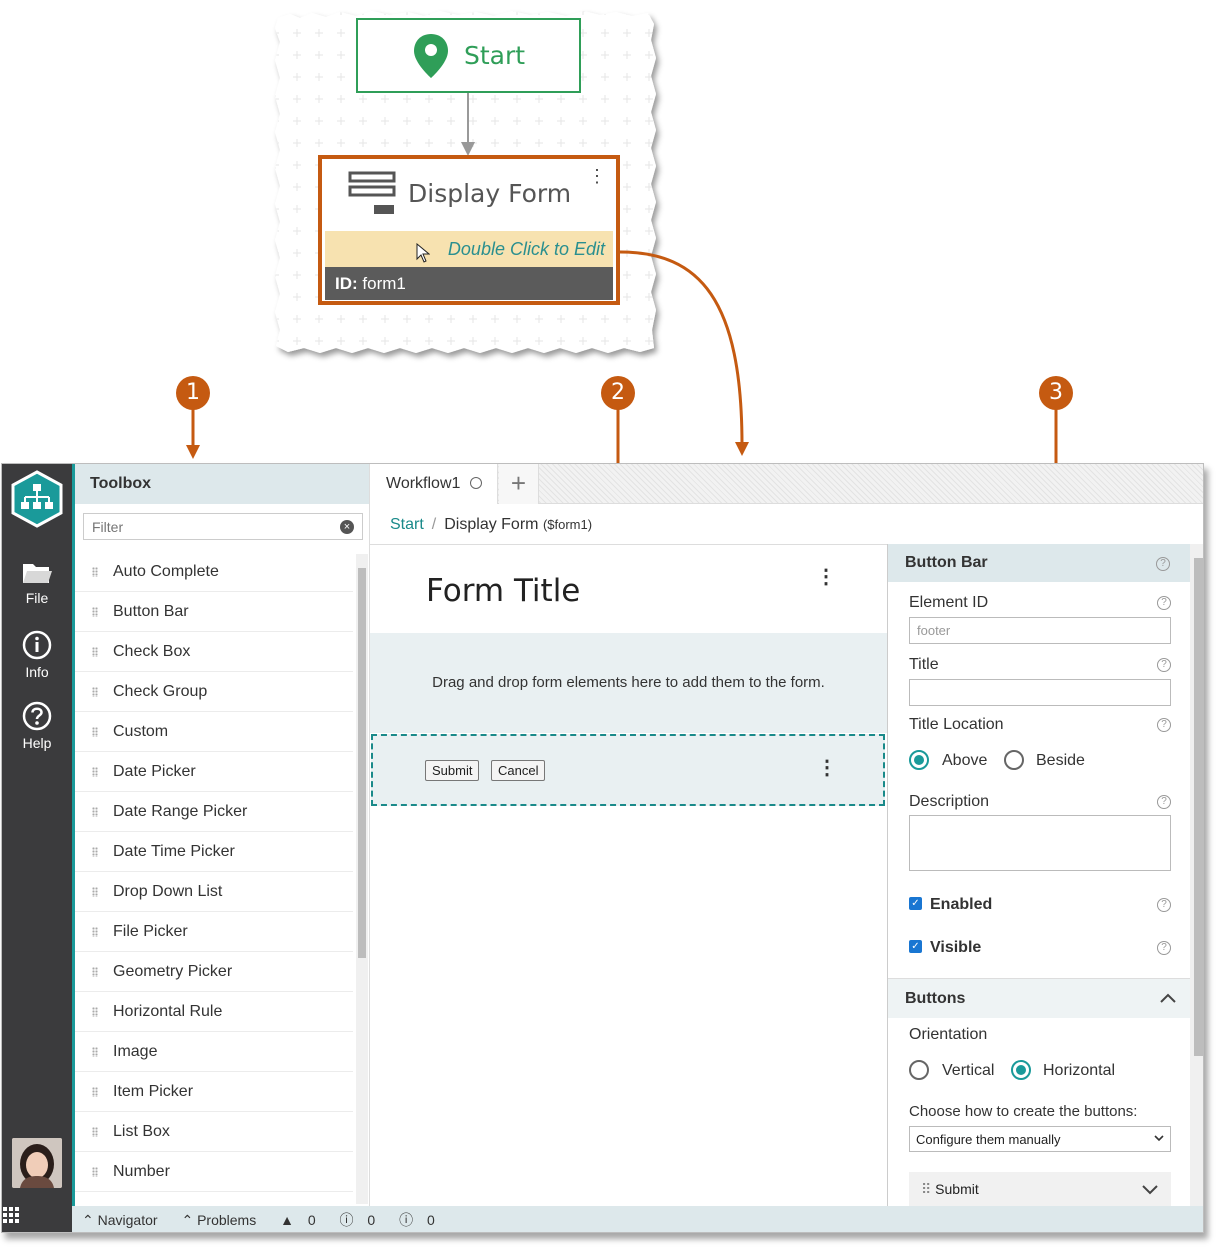 The image size is (1216, 1248). Describe the element at coordinates (519, 484) in the screenshot. I see `add-tab-button: +` at that location.